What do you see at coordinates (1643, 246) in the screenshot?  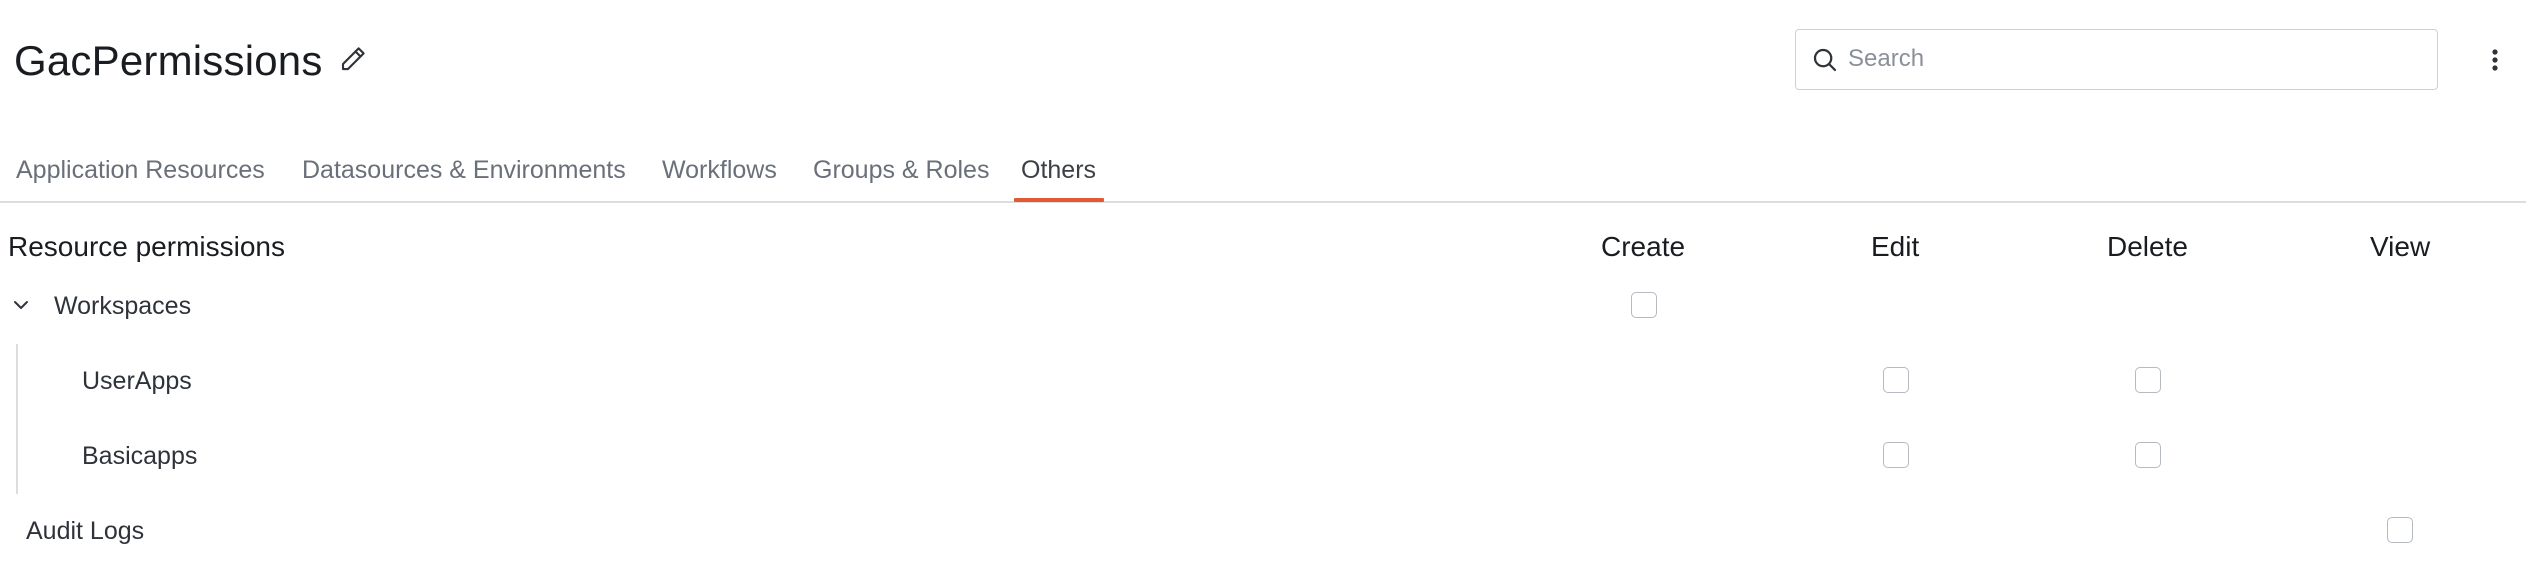 I see `column-header-create: Create` at bounding box center [1643, 246].